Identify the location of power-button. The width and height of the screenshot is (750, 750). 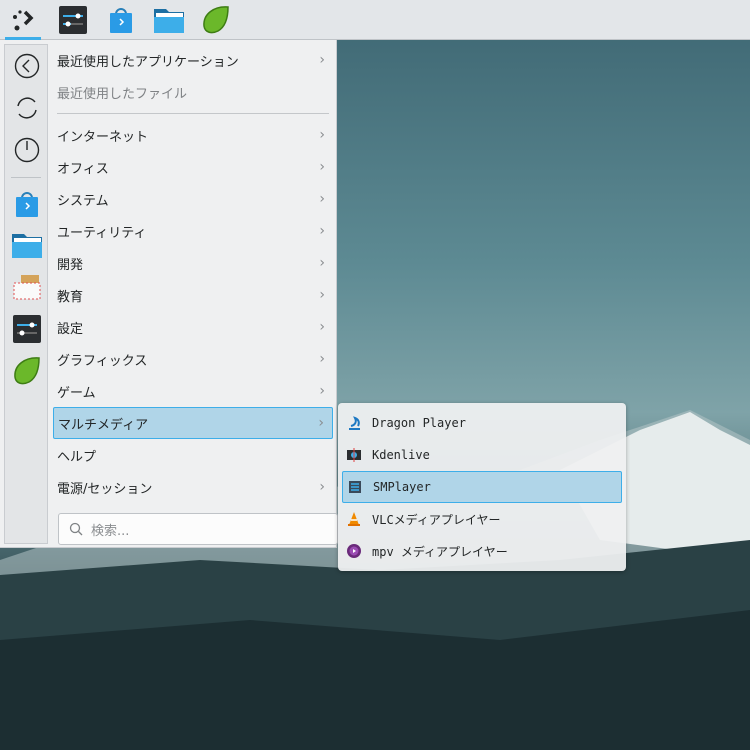
(27, 150).